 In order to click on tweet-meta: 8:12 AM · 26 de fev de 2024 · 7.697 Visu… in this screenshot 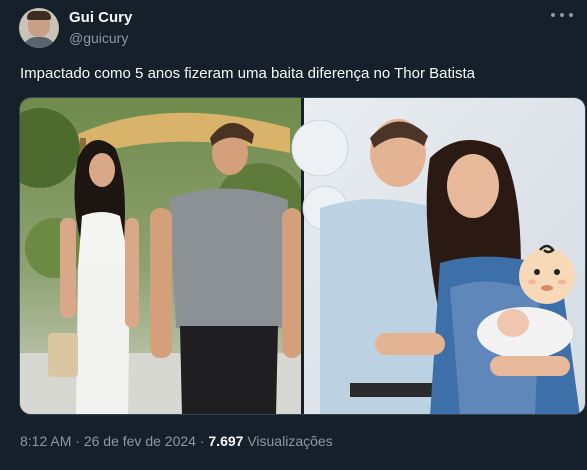, I will do `click(176, 441)`.